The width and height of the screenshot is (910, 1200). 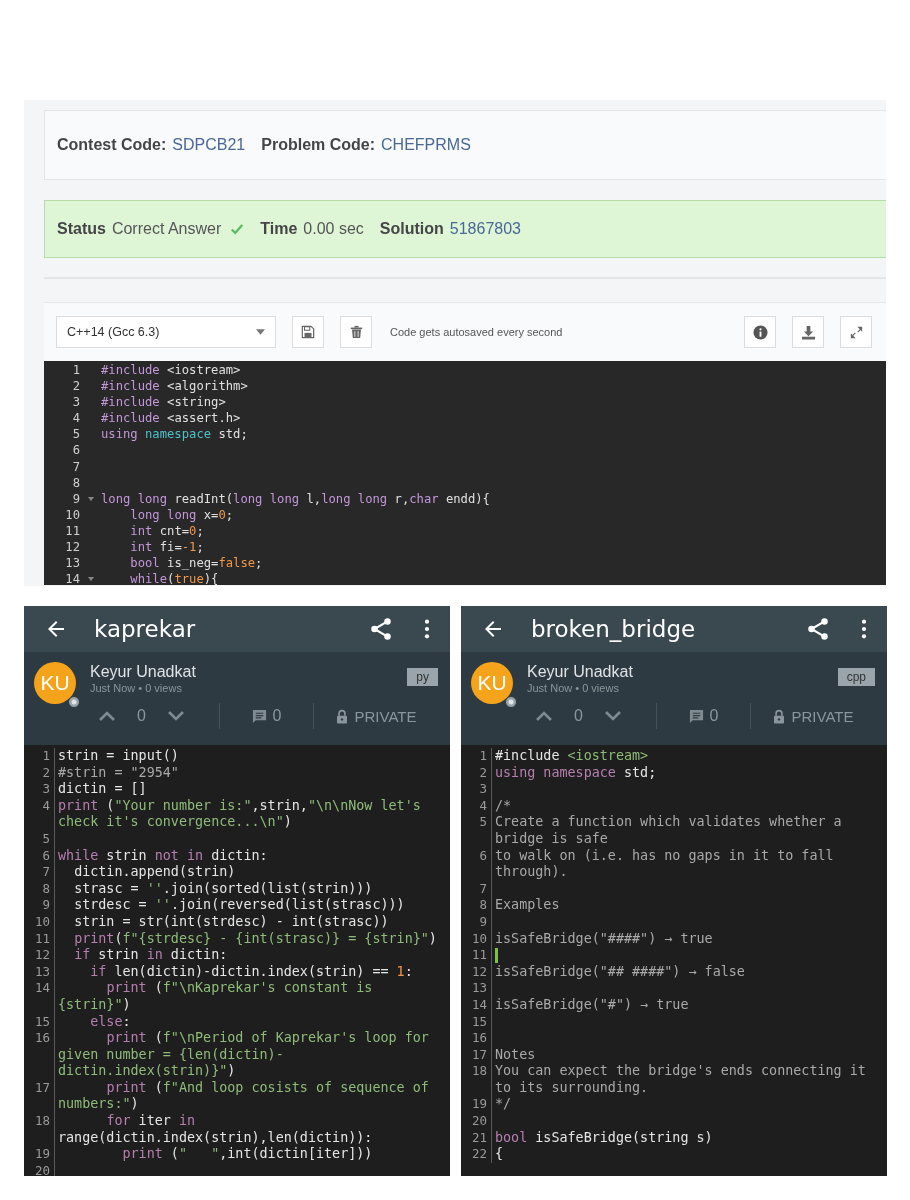 I want to click on autosave-note: Code gets autosaved every second, so click(x=476, y=332).